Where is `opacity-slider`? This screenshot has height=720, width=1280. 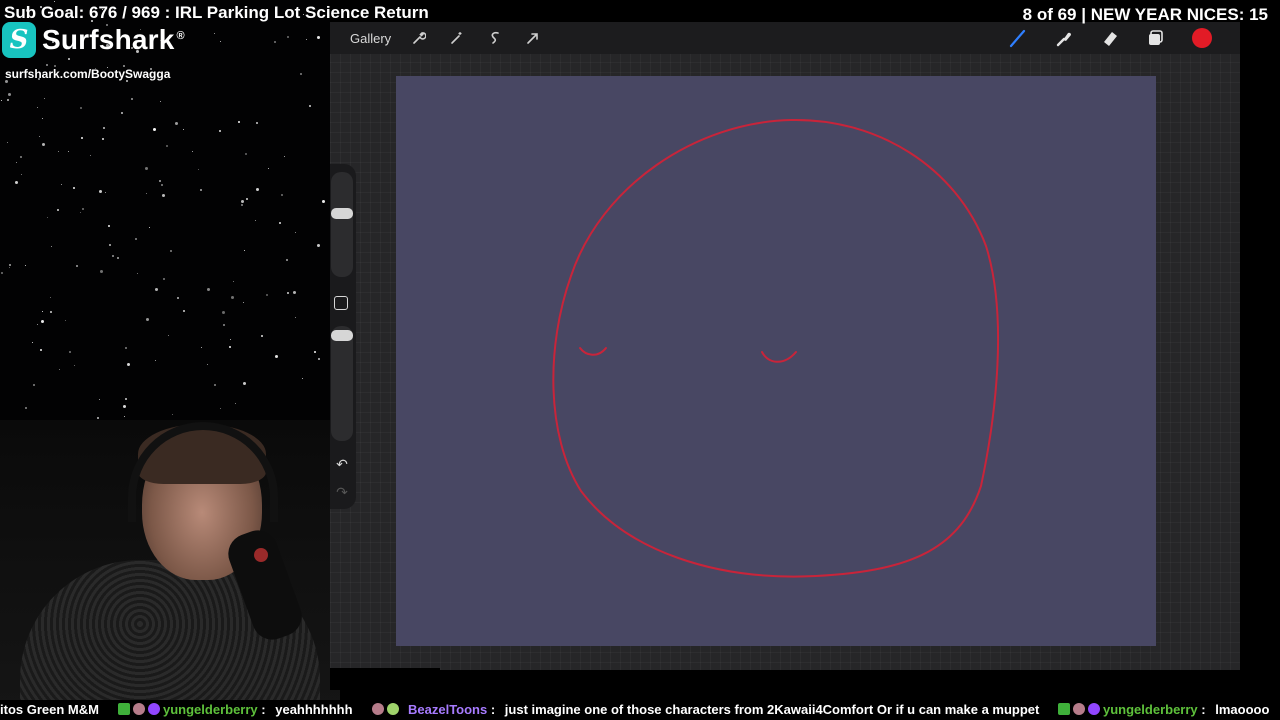 opacity-slider is located at coordinates (342, 383).